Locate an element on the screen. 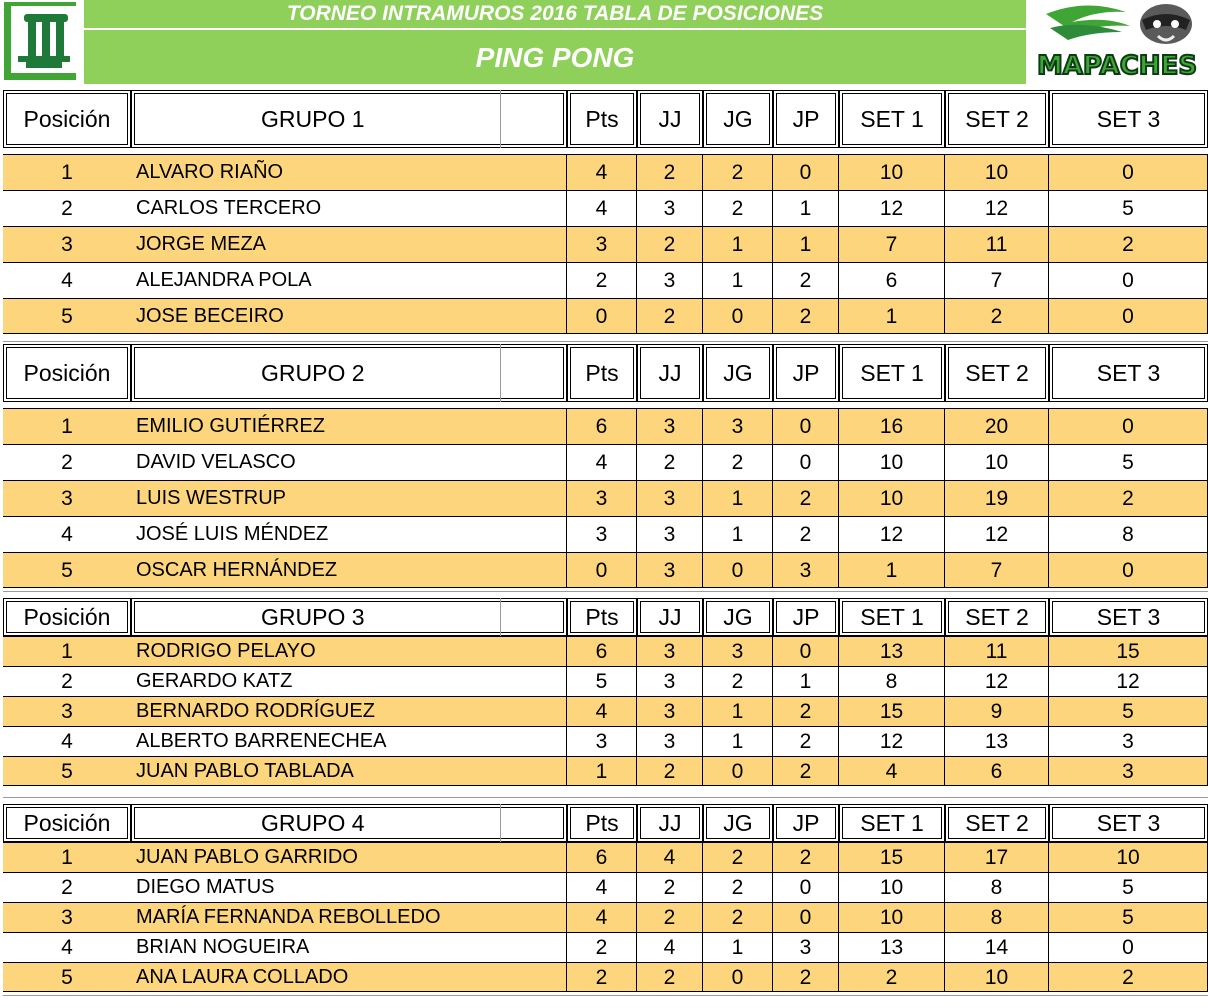 The height and width of the screenshot is (1008, 1208). cell-set-2: 10 is located at coordinates (997, 977).